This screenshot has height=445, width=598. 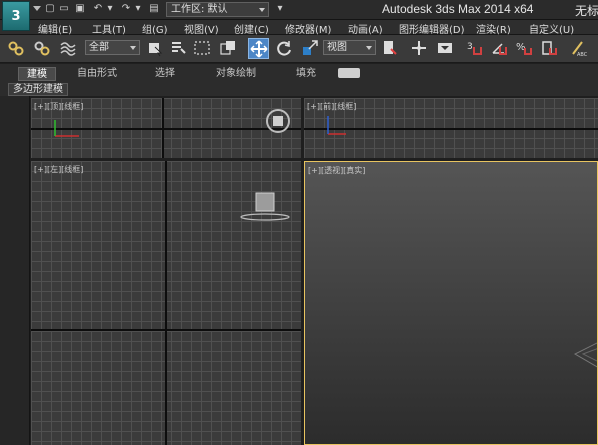 I want to click on redo-dropdown-icon: ▾, so click(x=138, y=9).